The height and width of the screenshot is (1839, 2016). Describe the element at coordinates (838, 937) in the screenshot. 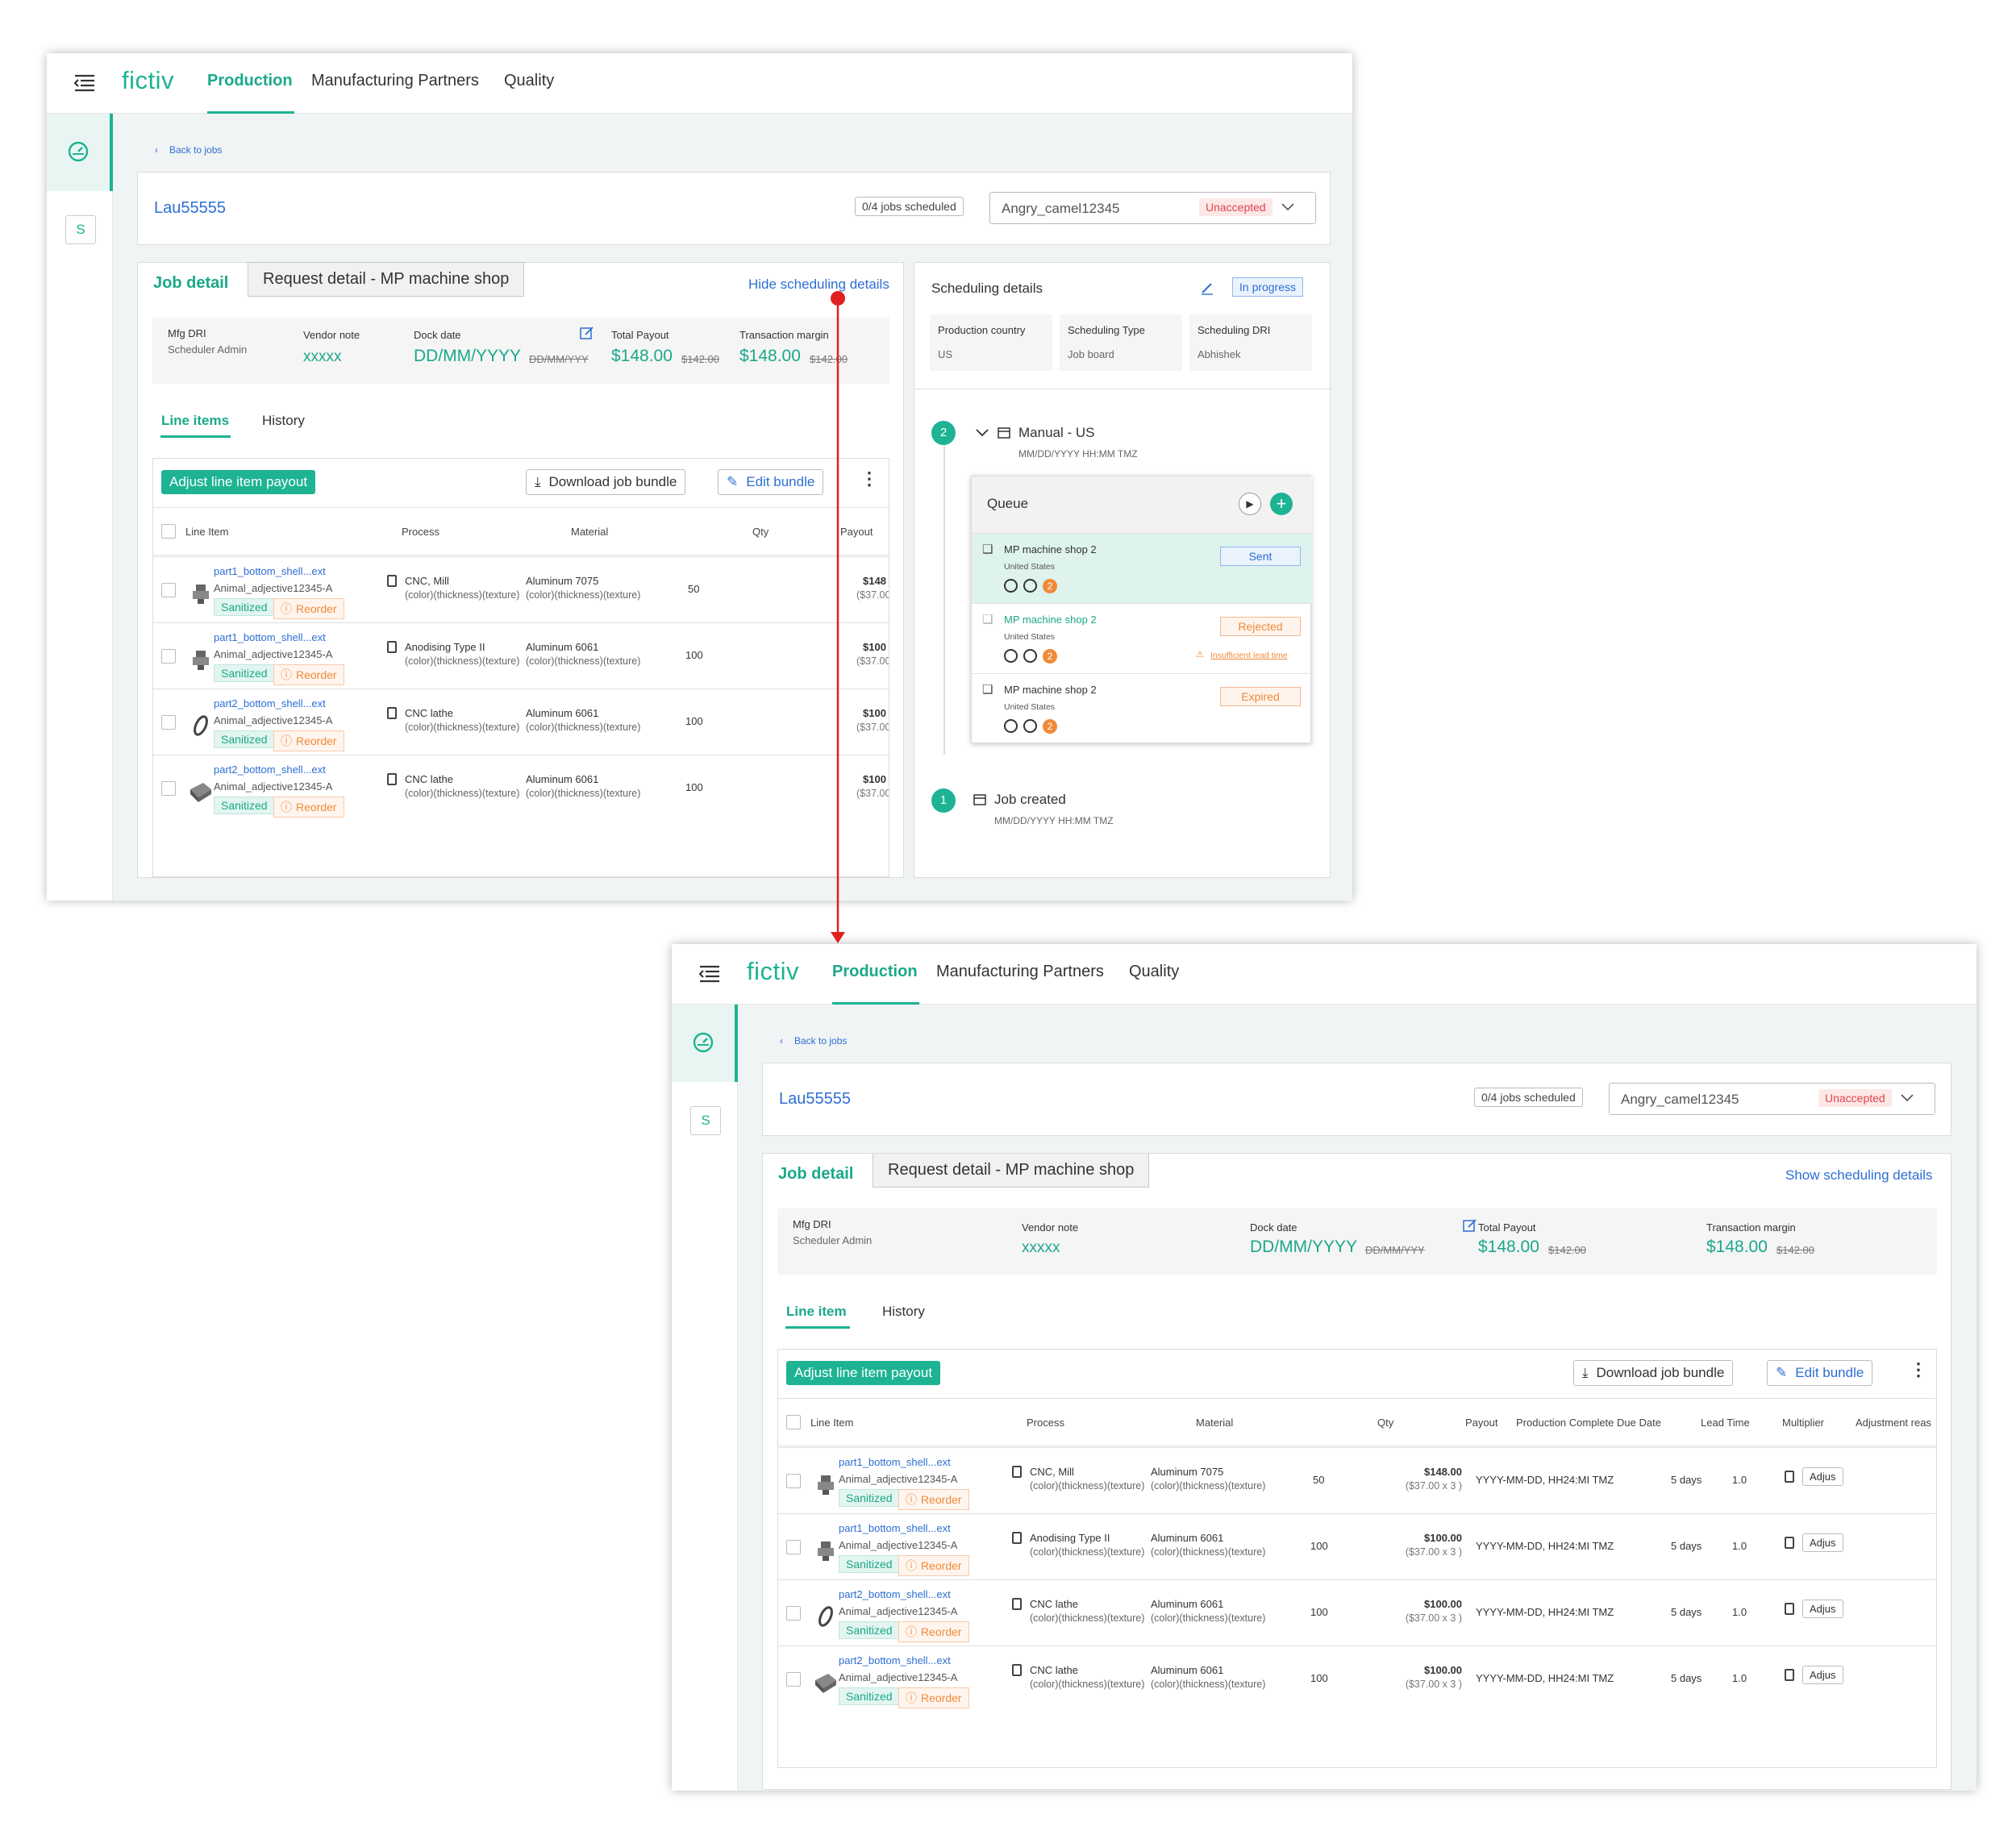

I see `arrow-head` at that location.